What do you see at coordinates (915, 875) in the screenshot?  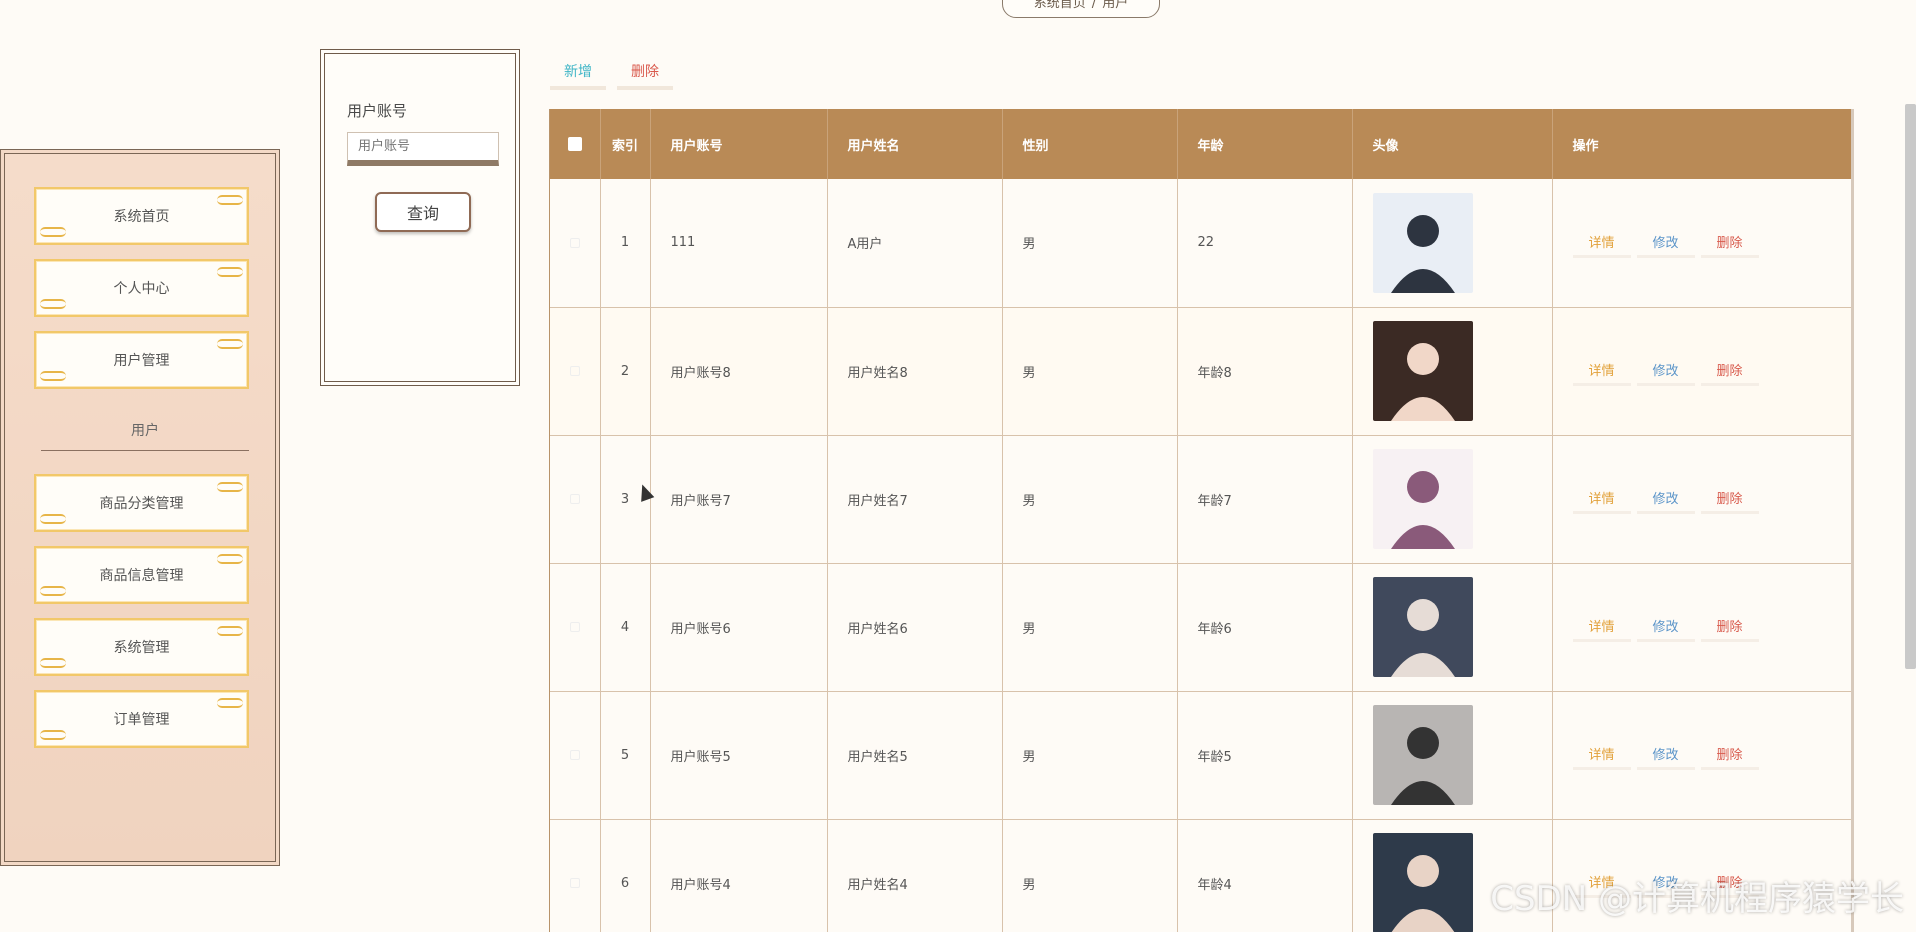 I see `cell-name: 用户姓名4` at bounding box center [915, 875].